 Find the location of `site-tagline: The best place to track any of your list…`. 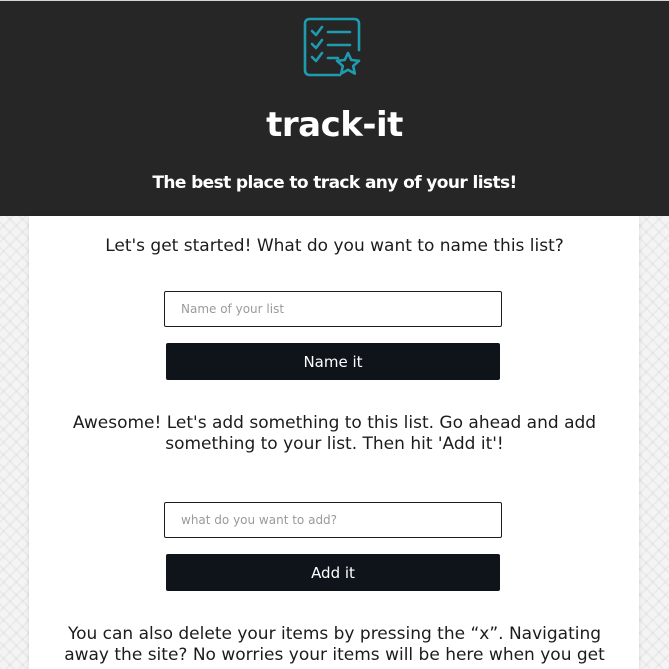

site-tagline: The best place to track any of your list… is located at coordinates (334, 183).